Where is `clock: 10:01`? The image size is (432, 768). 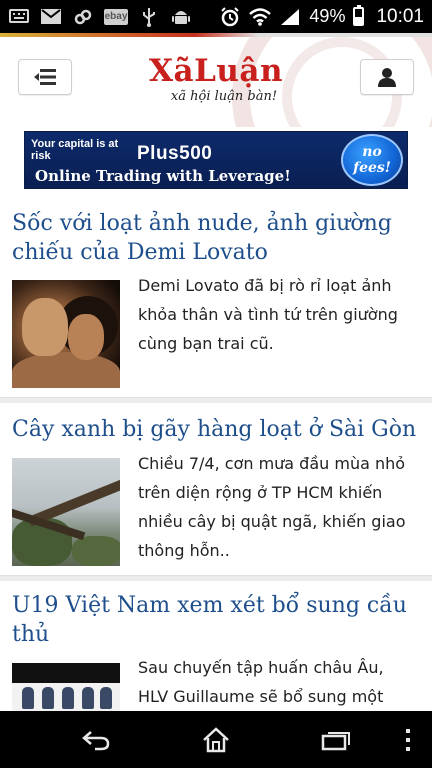
clock: 10:01 is located at coordinates (400, 16).